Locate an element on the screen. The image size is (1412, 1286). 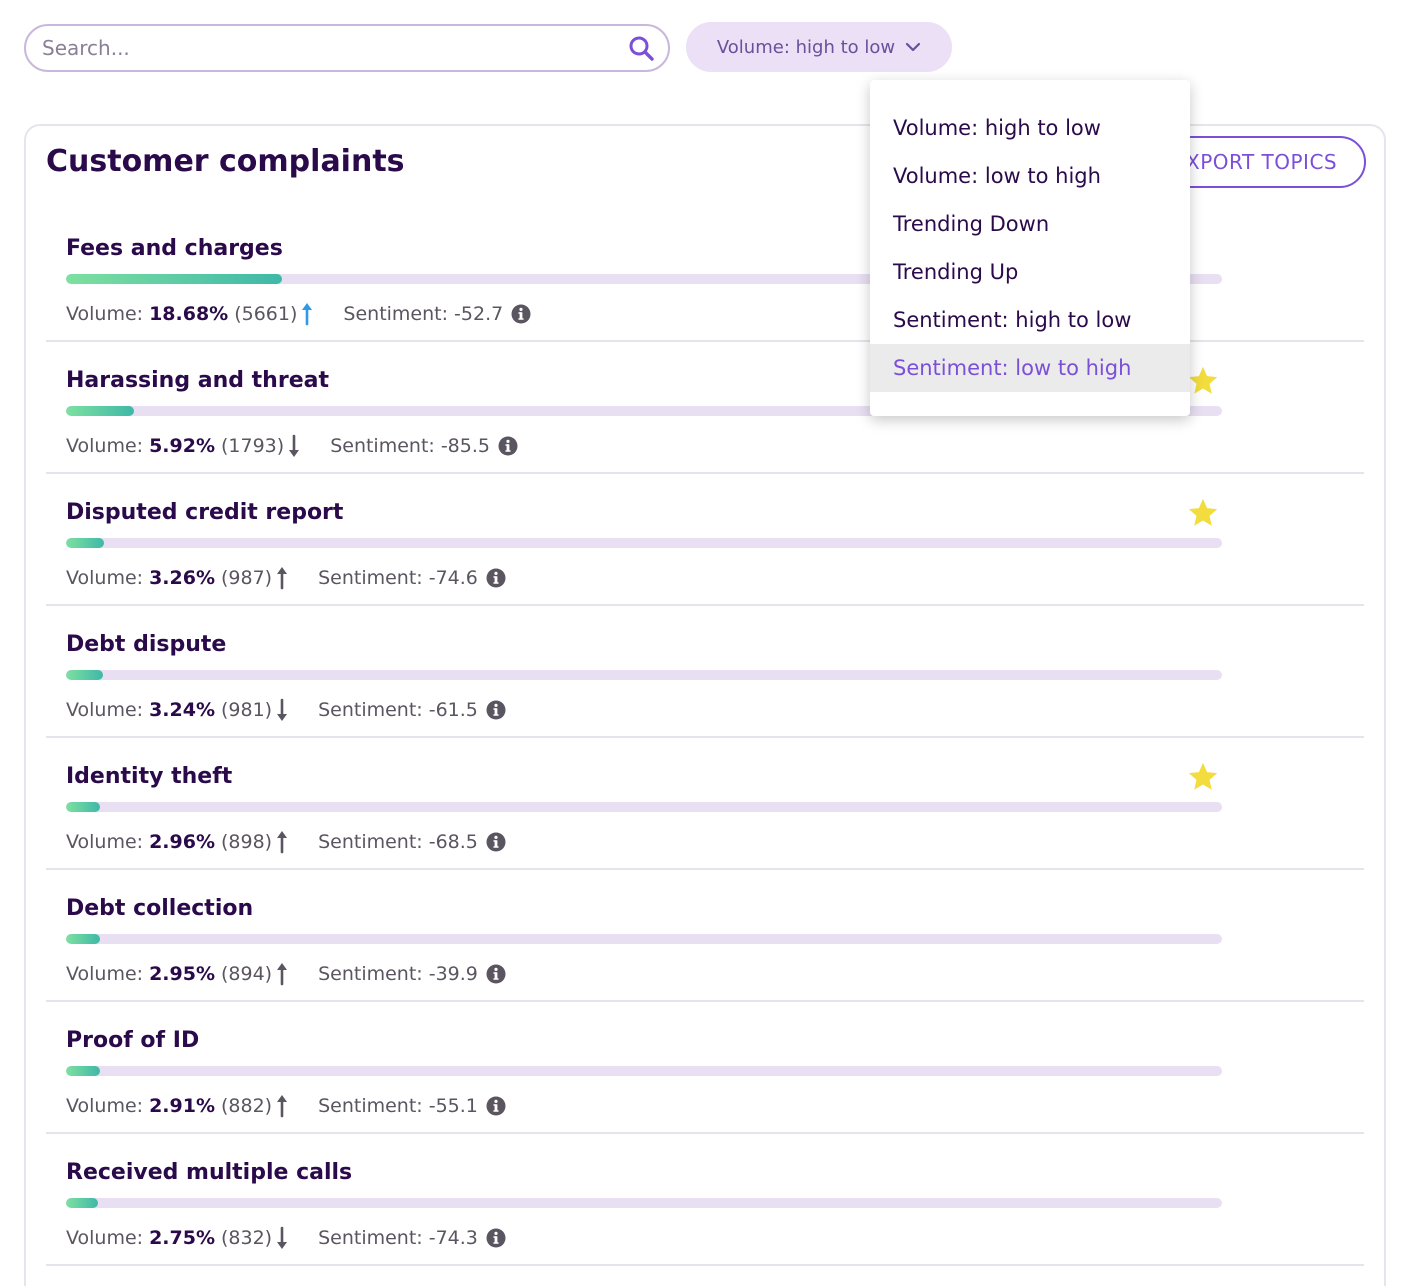
topic-name: Debt dispute is located at coordinates (146, 644).